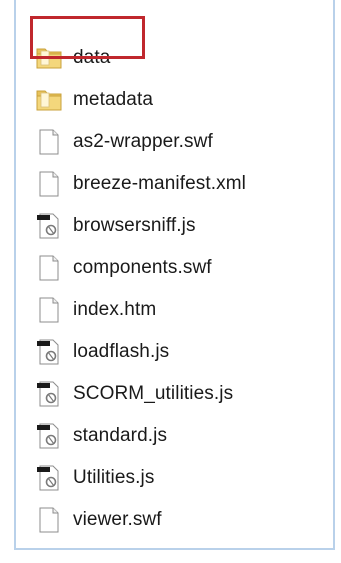 This screenshot has height=563, width=341. What do you see at coordinates (115, 309) in the screenshot?
I see `file-name: index.htm` at bounding box center [115, 309].